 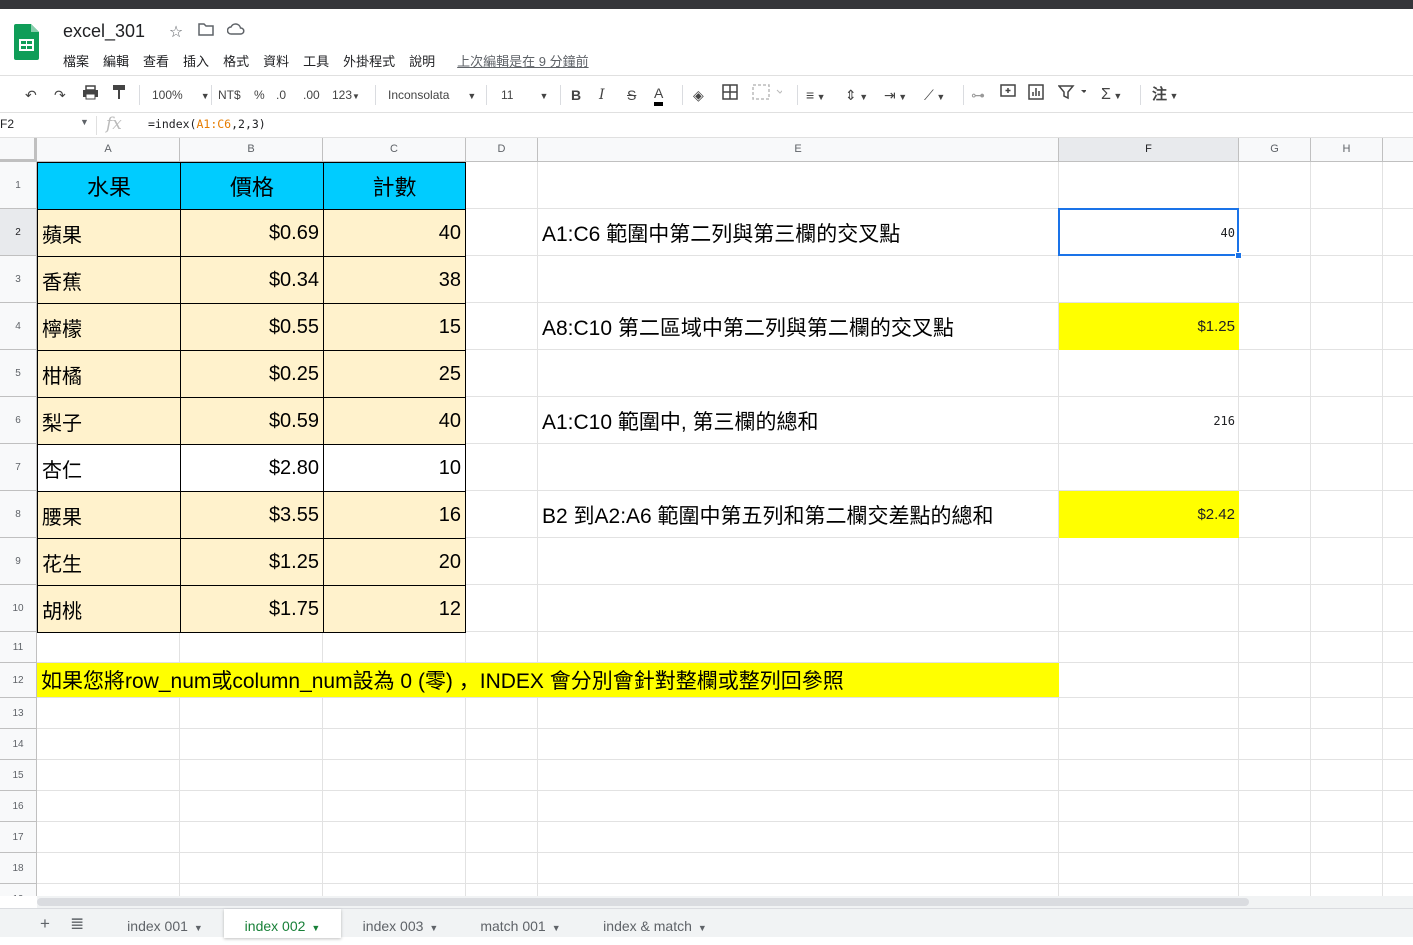 What do you see at coordinates (400, 923) in the screenshot?
I see `sheet-tab-index-003: index 003 ▼` at bounding box center [400, 923].